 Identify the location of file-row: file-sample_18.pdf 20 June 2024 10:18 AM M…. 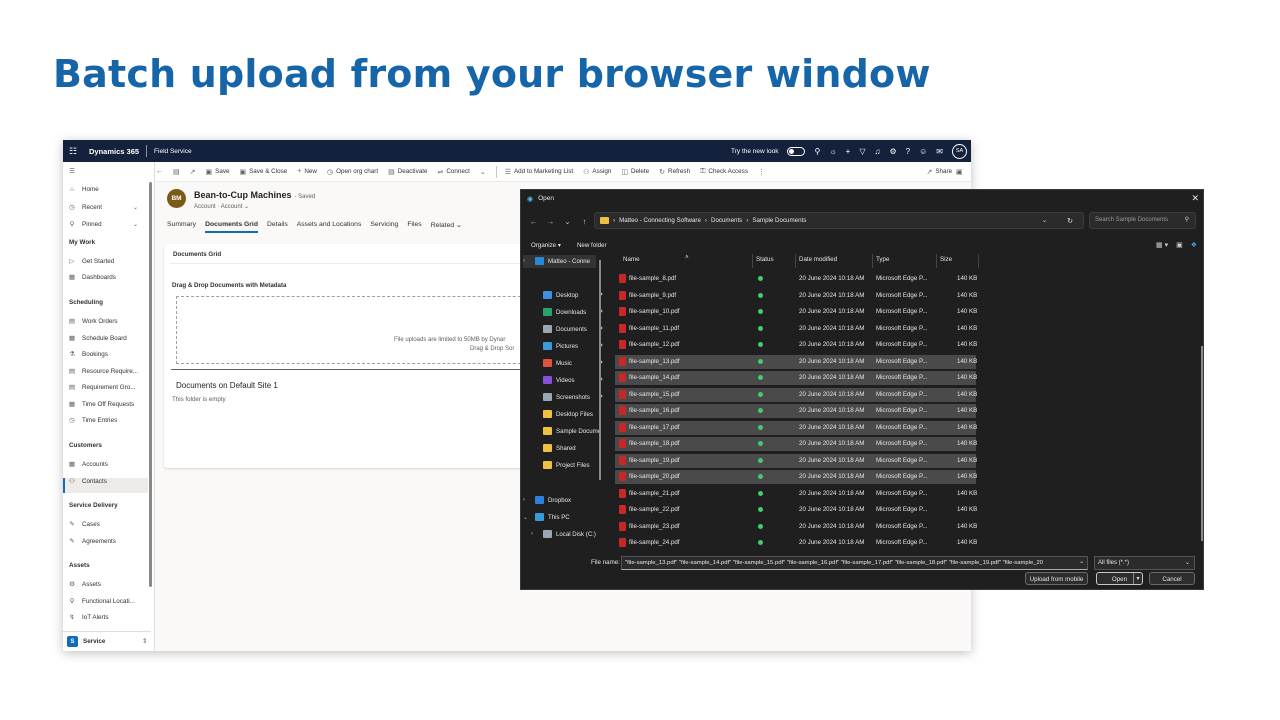
(796, 444).